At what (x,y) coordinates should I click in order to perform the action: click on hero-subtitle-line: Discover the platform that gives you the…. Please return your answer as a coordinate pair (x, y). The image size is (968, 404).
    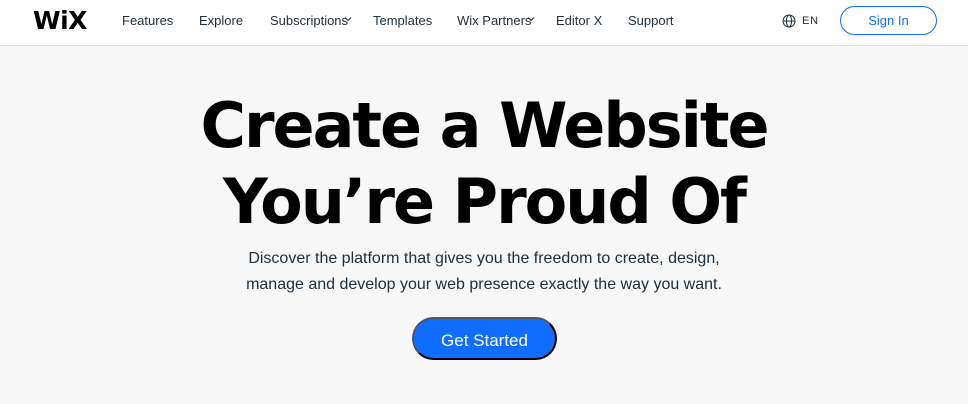
    Looking at the image, I should click on (484, 258).